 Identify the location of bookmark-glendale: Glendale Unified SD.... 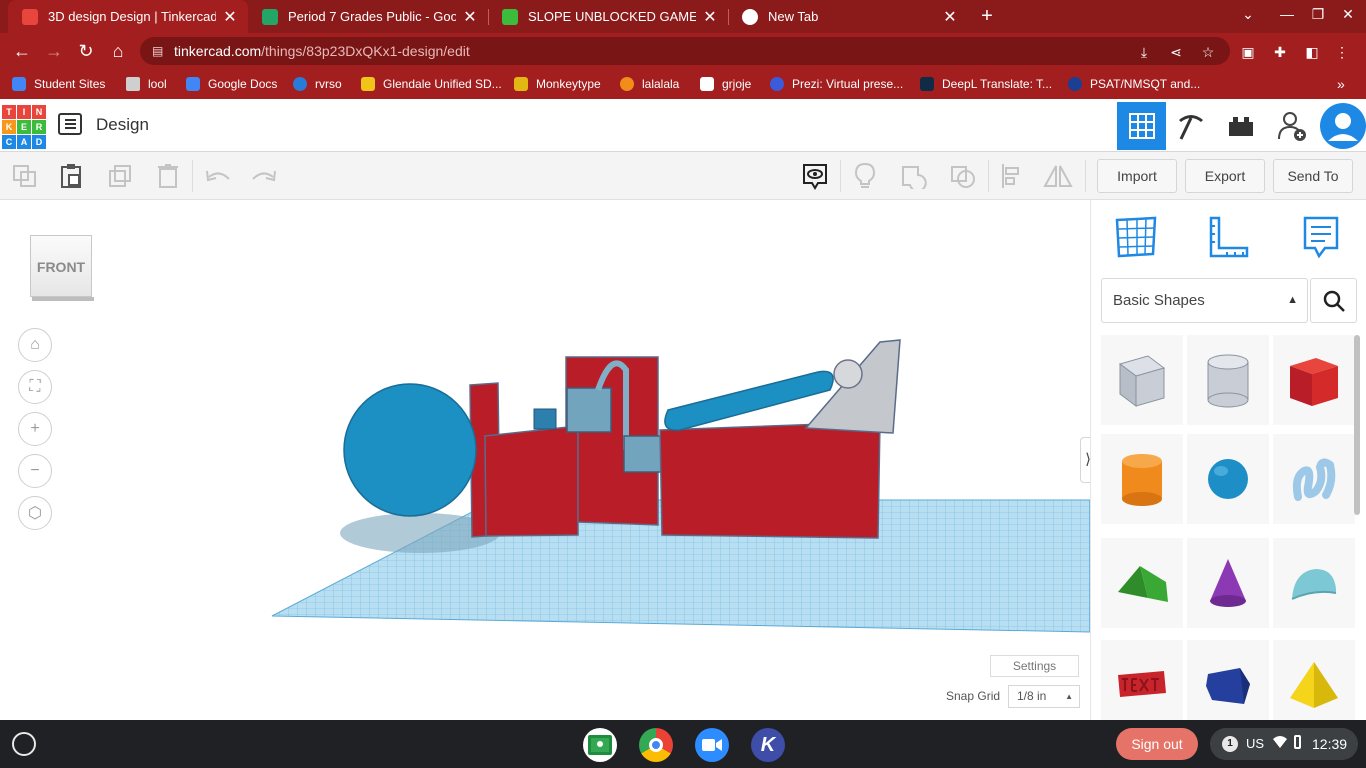
(431, 84).